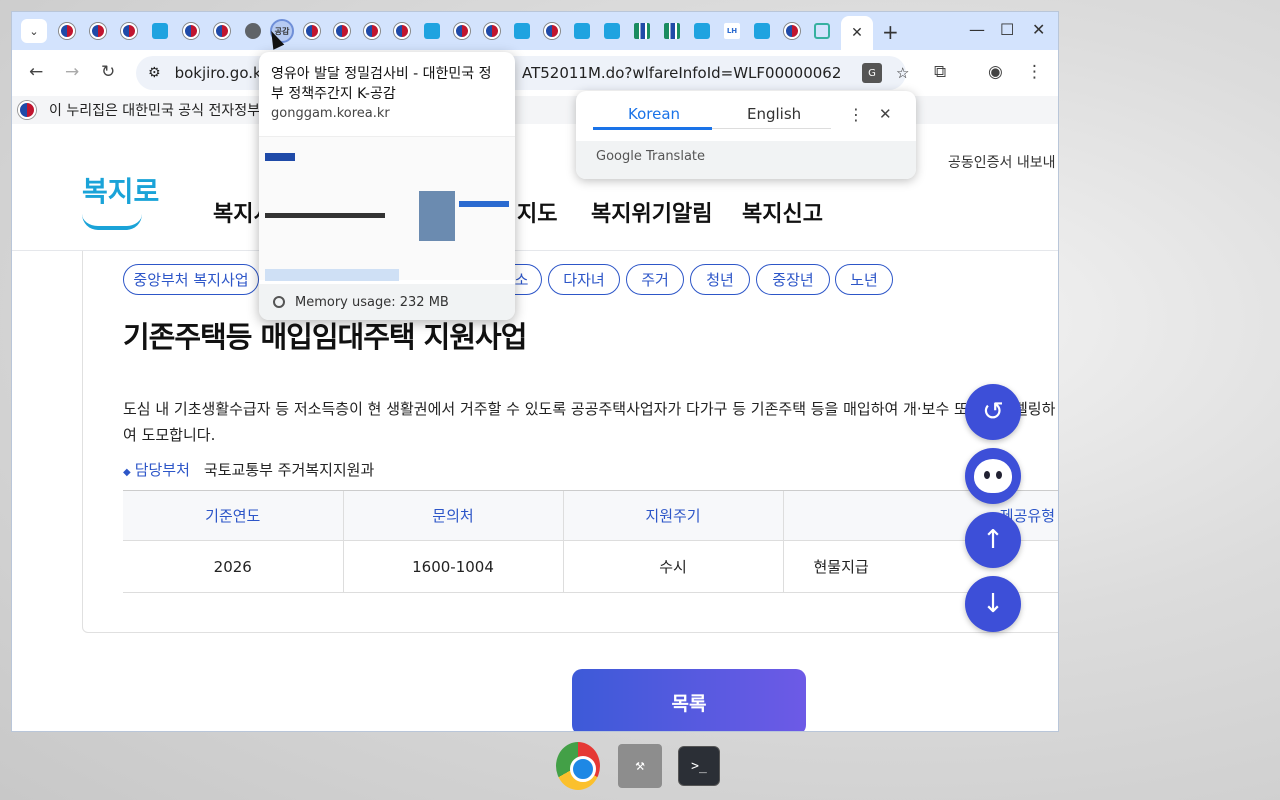  Describe the element at coordinates (280, 157) in the screenshot. I see `thumb-logo` at that location.